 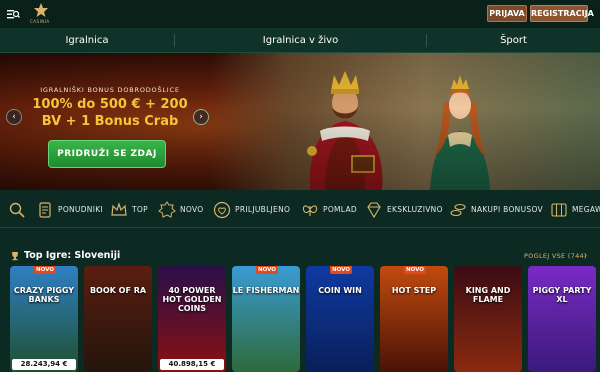 I want to click on game-card: HOT STEP NOVO, so click(x=414, y=319).